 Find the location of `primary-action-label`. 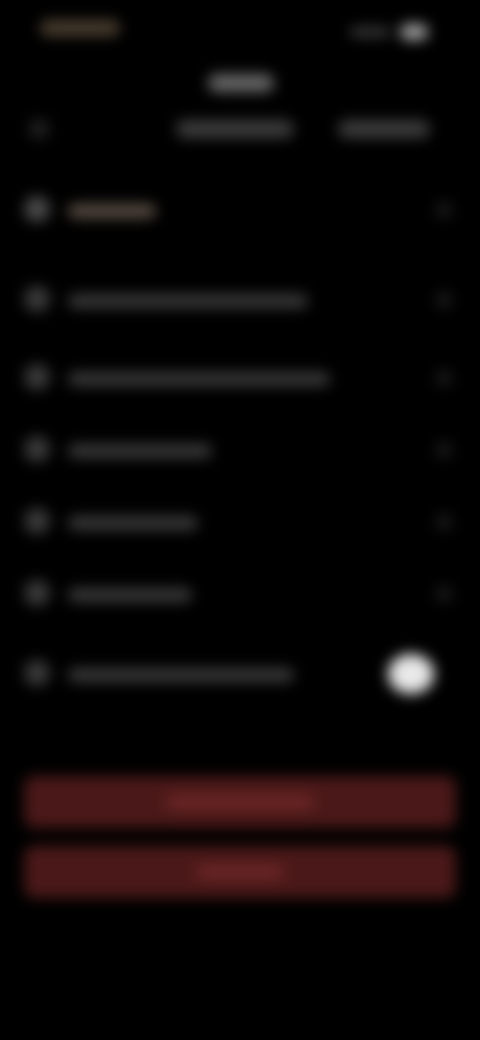

primary-action-label is located at coordinates (240, 802).